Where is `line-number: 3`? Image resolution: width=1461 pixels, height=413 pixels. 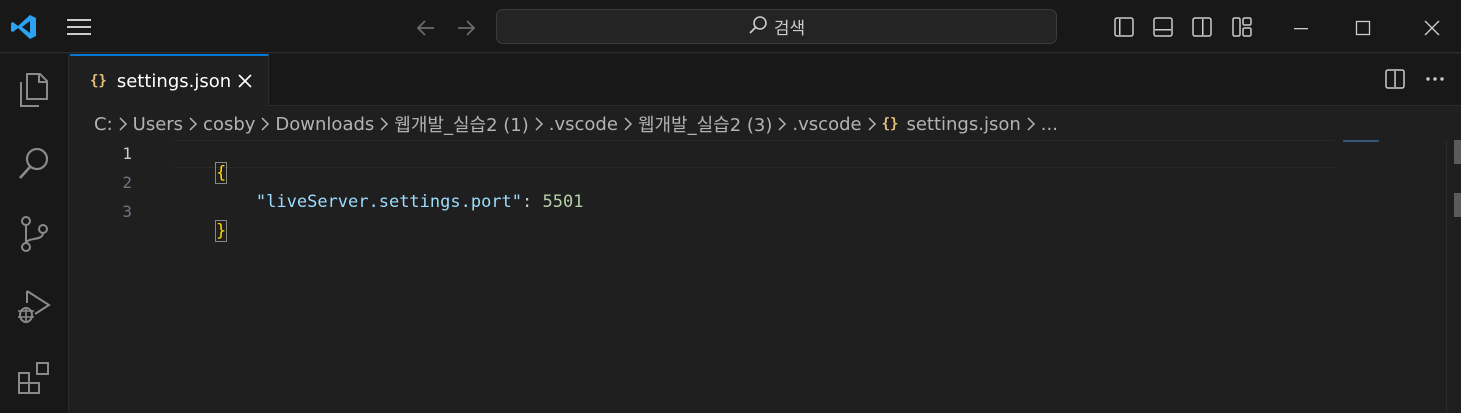
line-number: 3 is located at coordinates (127, 211).